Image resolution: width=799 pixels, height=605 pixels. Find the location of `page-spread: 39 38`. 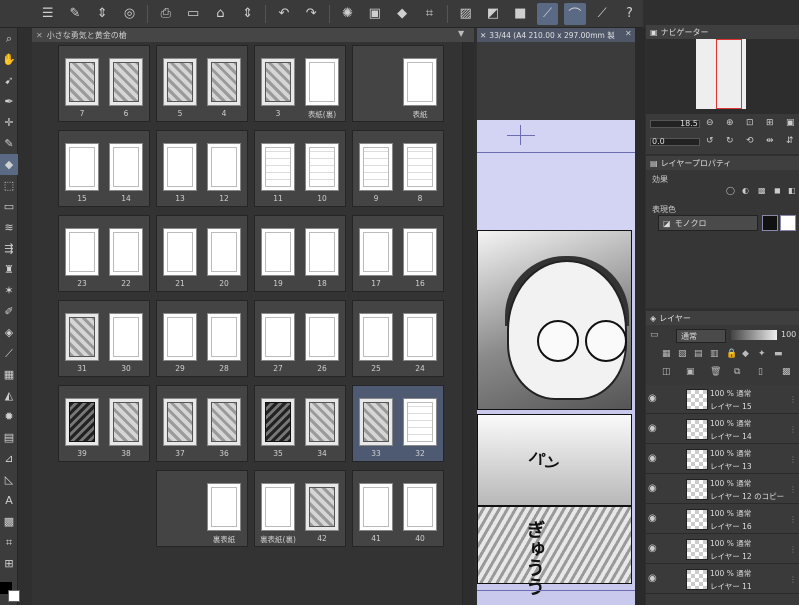

page-spread: 39 38 is located at coordinates (104, 423).